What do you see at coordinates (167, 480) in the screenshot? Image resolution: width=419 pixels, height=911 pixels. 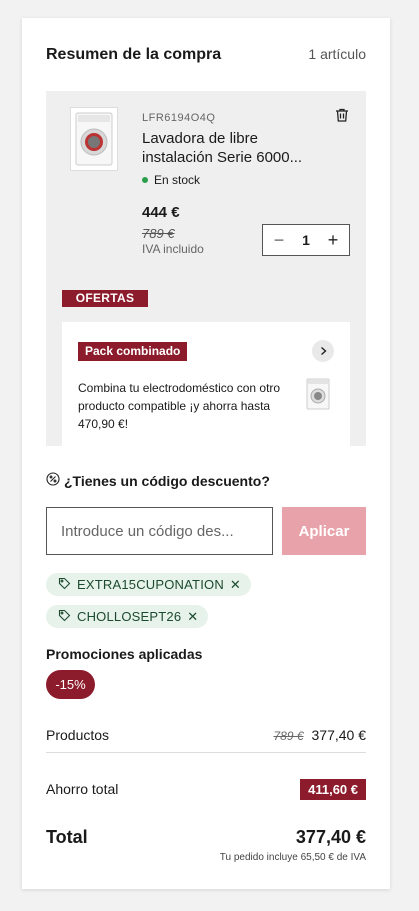 I see `discount-question-label: ¿Tienes un código descuento?` at bounding box center [167, 480].